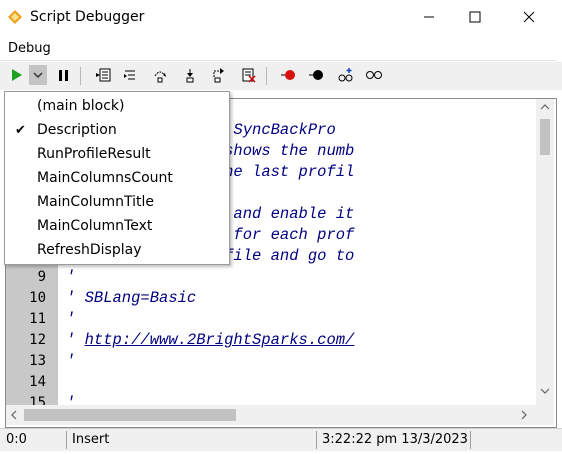 The height and width of the screenshot is (454, 562). I want to click on code-line: ' http://www.2BrightSparks.com/, so click(210, 340).